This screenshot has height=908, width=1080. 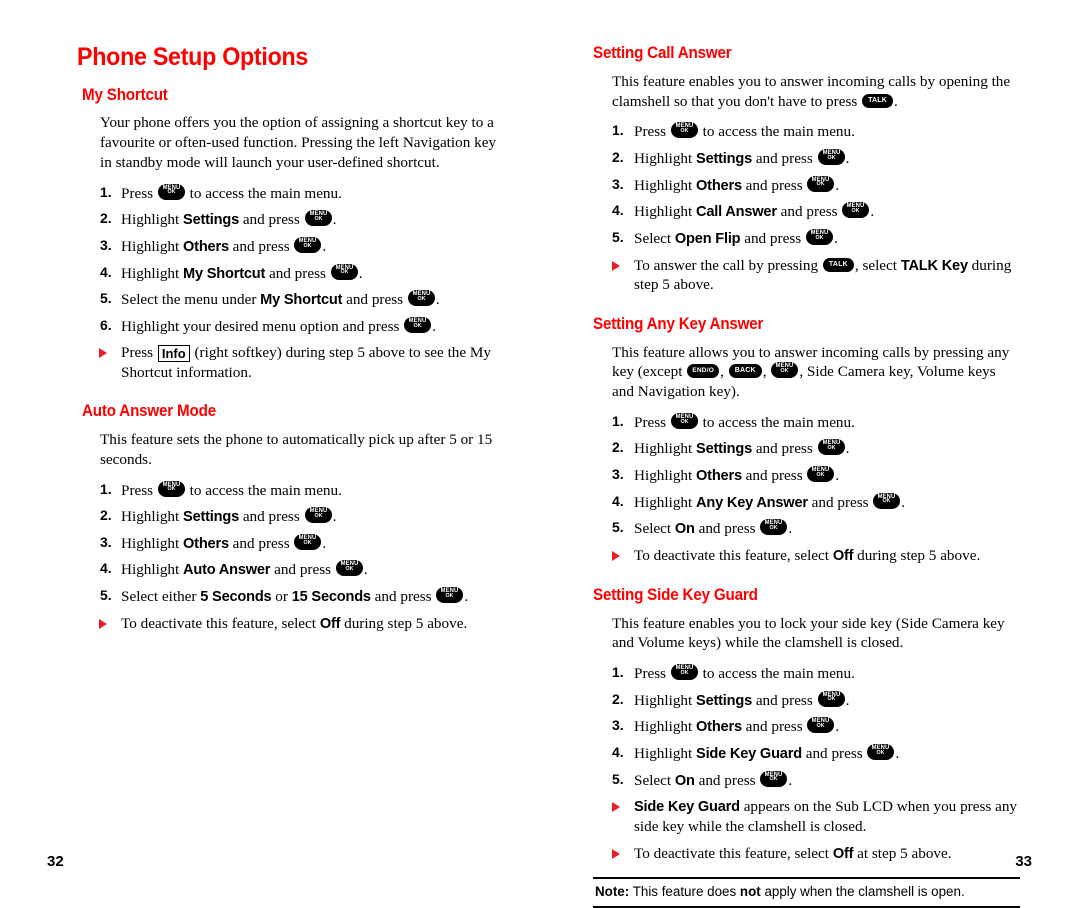 What do you see at coordinates (724, 372) in the screenshot?
I see `comma-sep: ,` at bounding box center [724, 372].